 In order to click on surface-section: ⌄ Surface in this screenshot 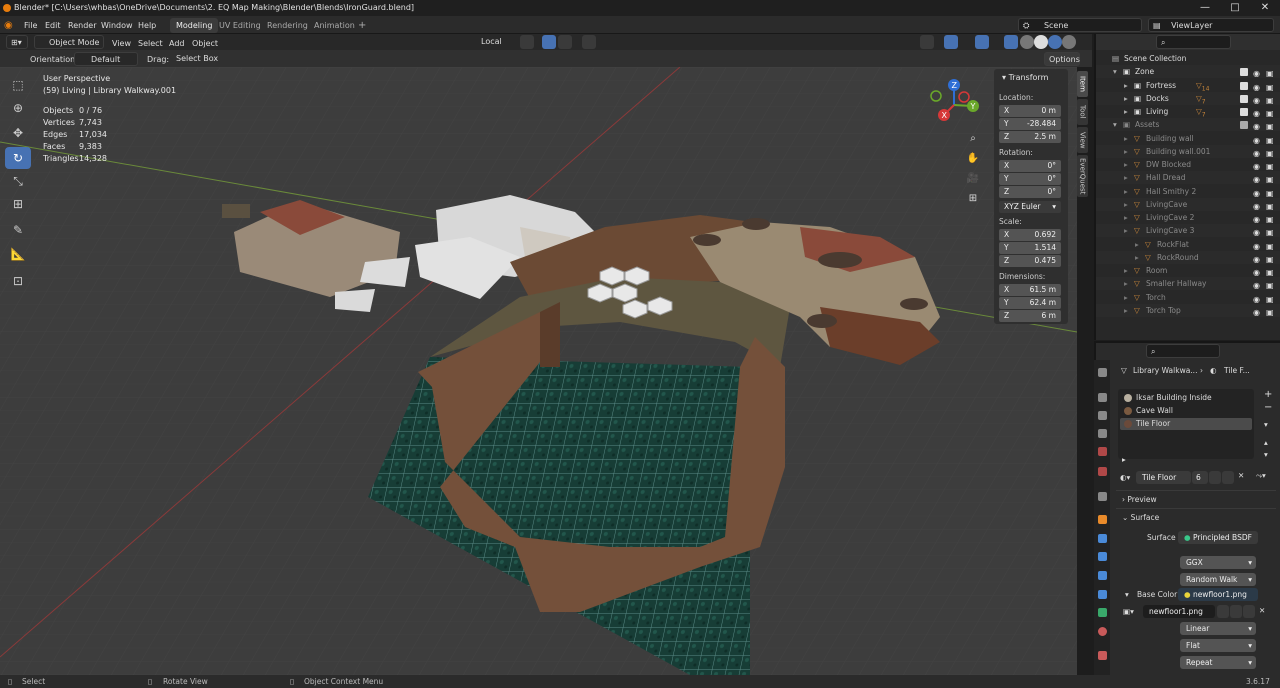, I will do `click(1140, 517)`.